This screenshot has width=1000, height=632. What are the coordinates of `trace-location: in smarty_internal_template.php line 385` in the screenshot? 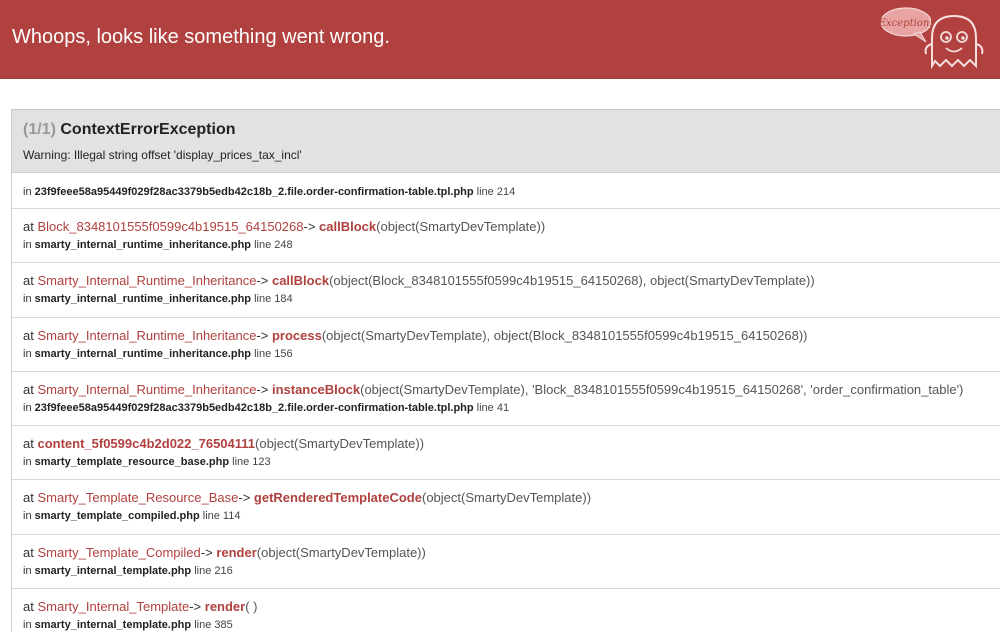 It's located at (128, 625).